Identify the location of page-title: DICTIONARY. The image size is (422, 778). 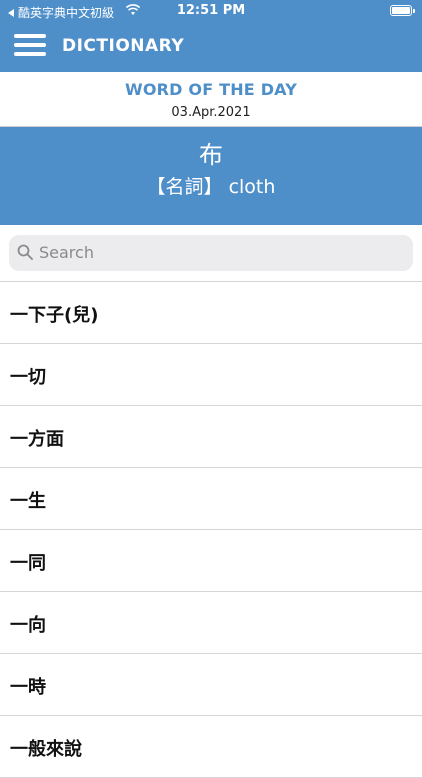
(123, 46).